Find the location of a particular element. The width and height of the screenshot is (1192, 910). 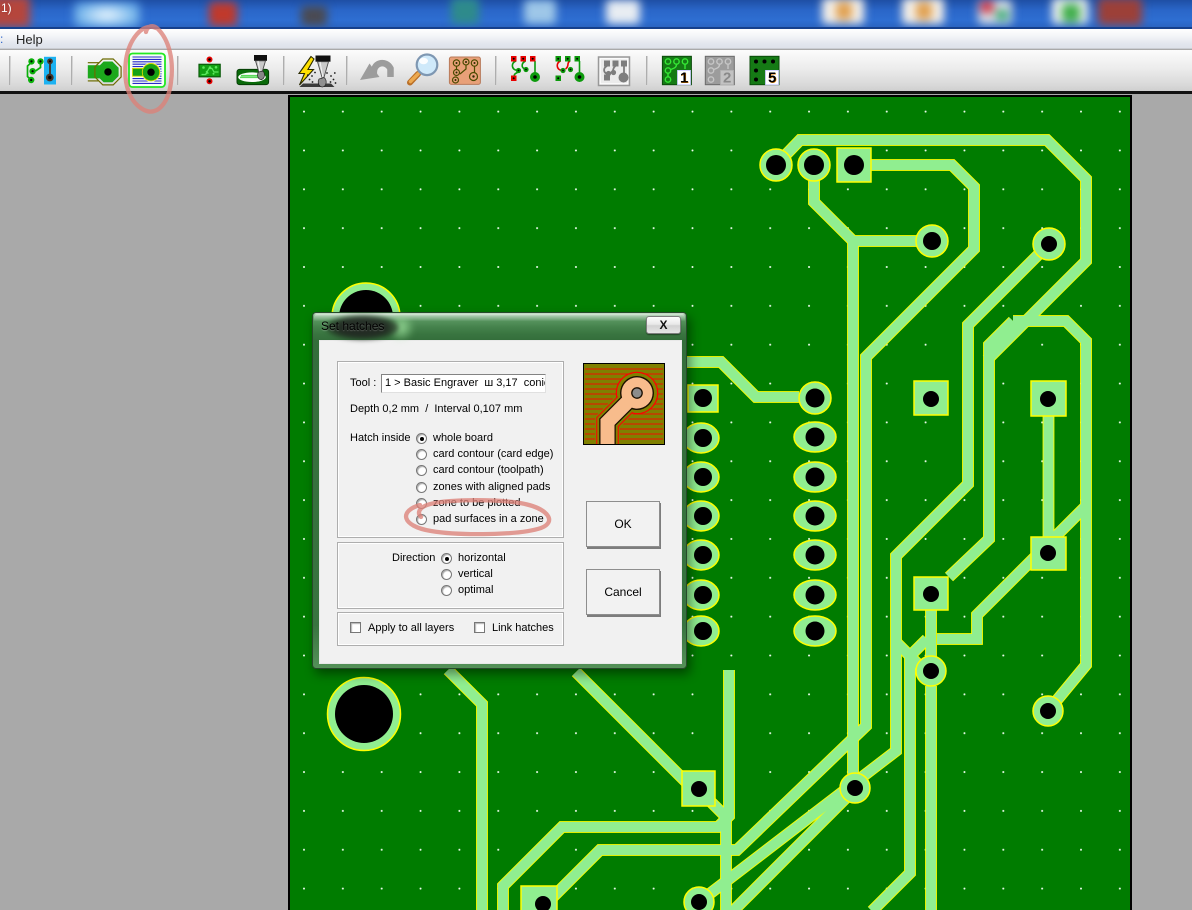

svg-text: 2 is located at coordinates (727, 78).